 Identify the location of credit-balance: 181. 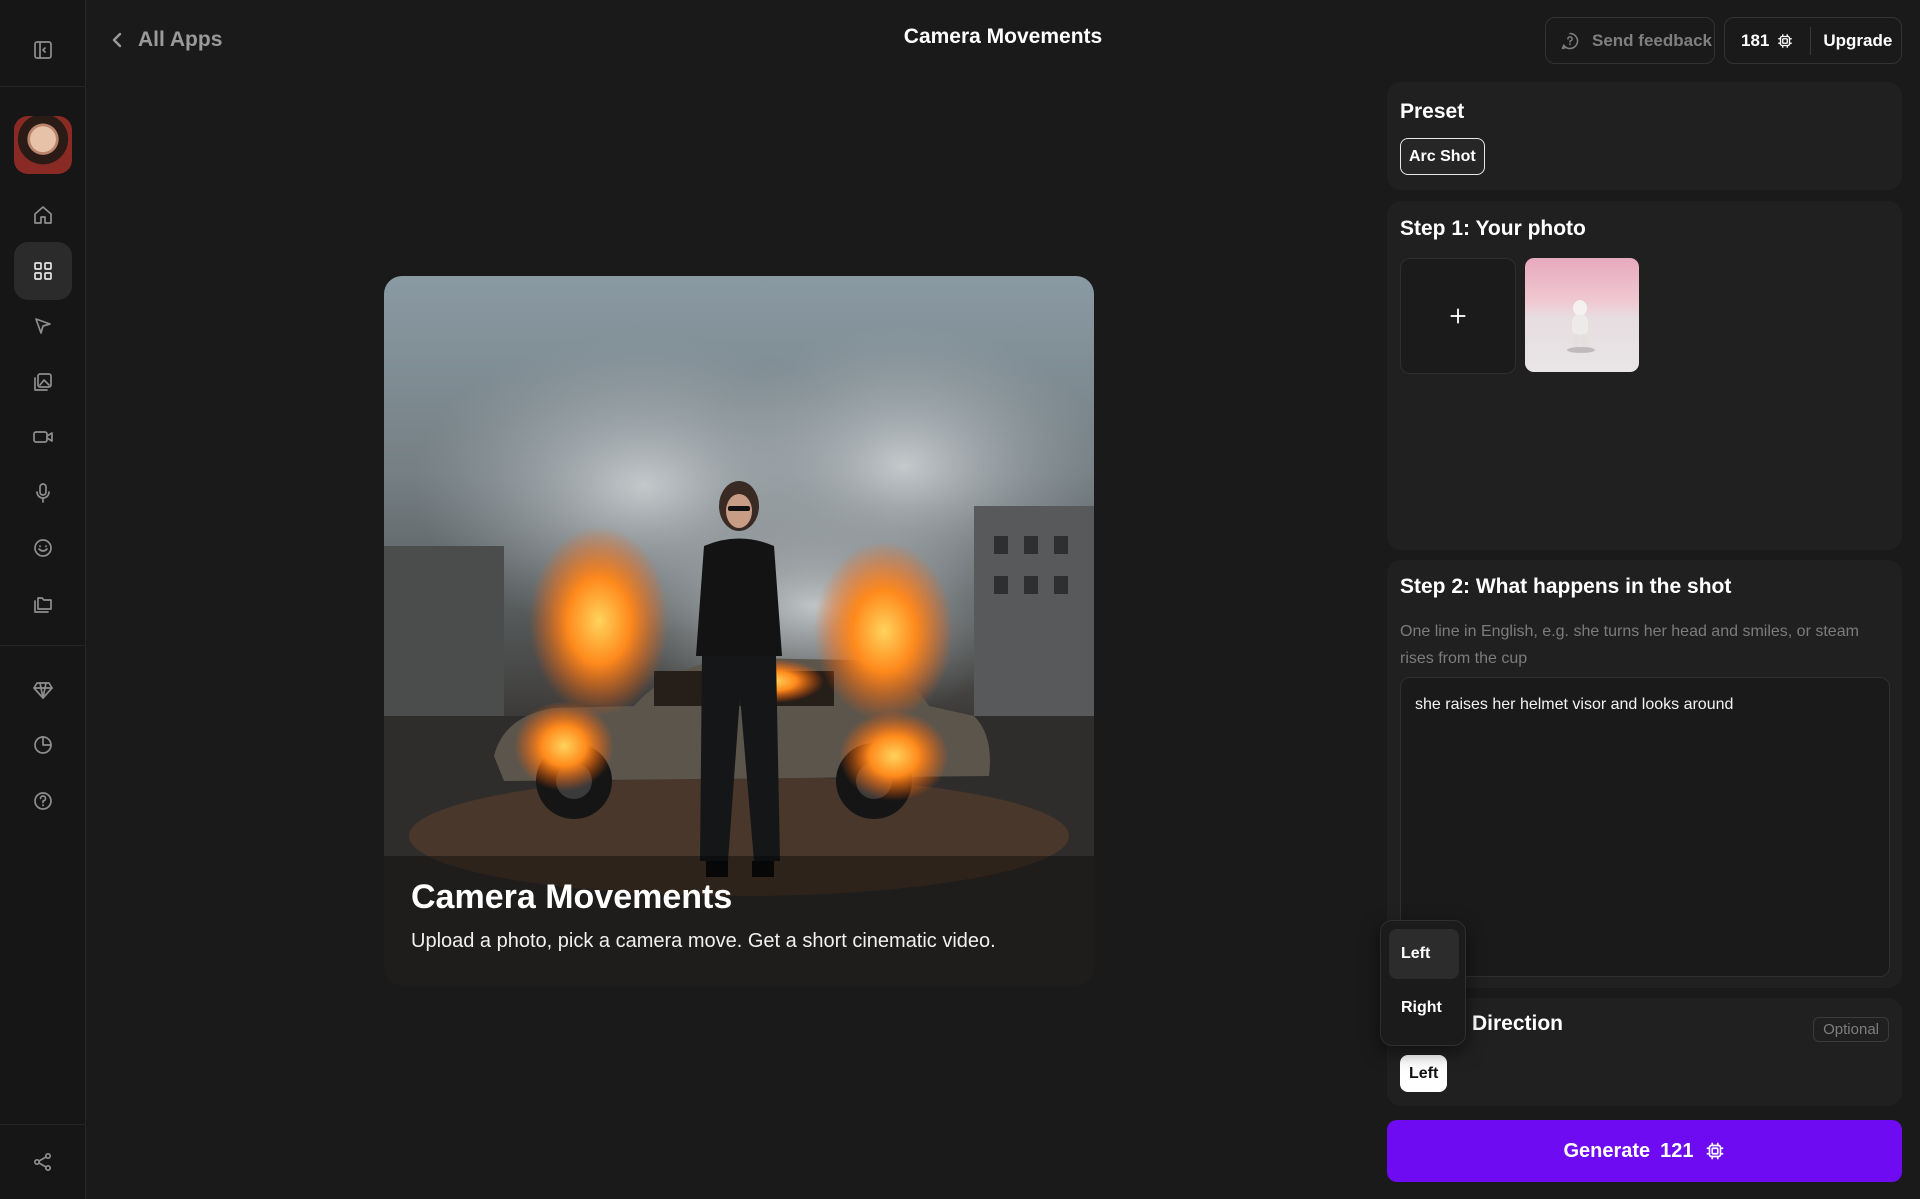
(1768, 40).